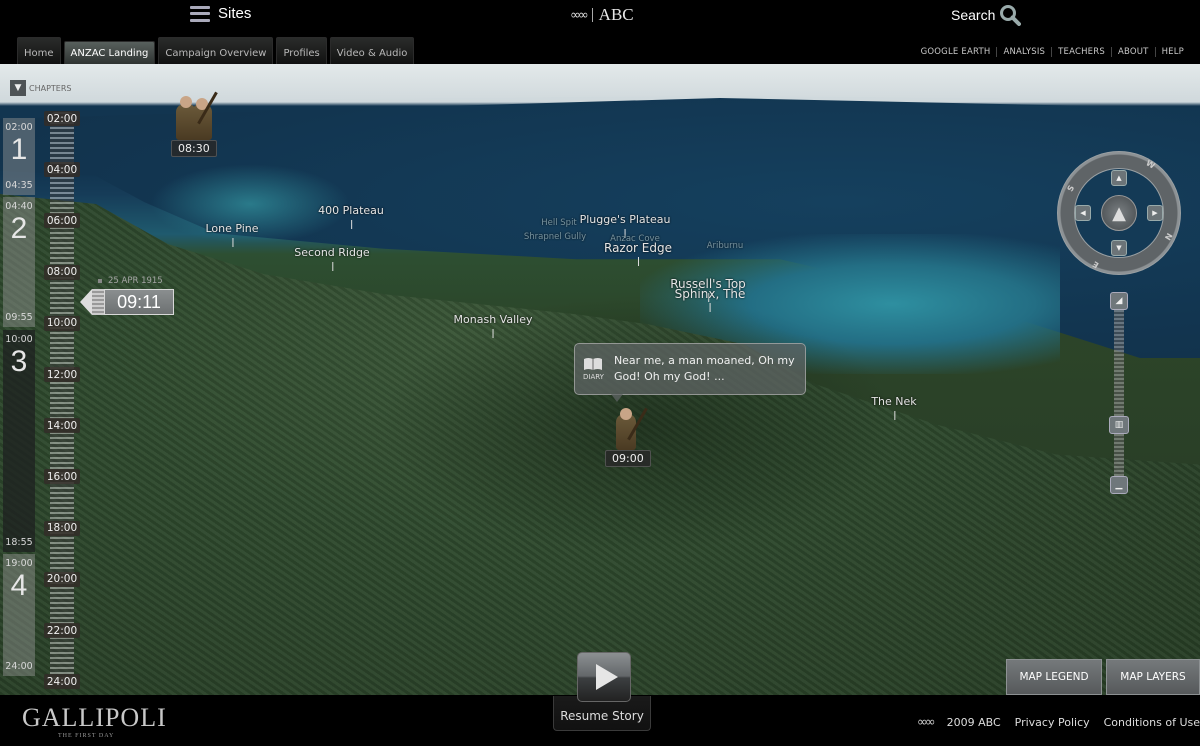 This screenshot has width=1200, height=746. I want to click on chapter-2: 04:40 2 09:55, so click(19, 262).